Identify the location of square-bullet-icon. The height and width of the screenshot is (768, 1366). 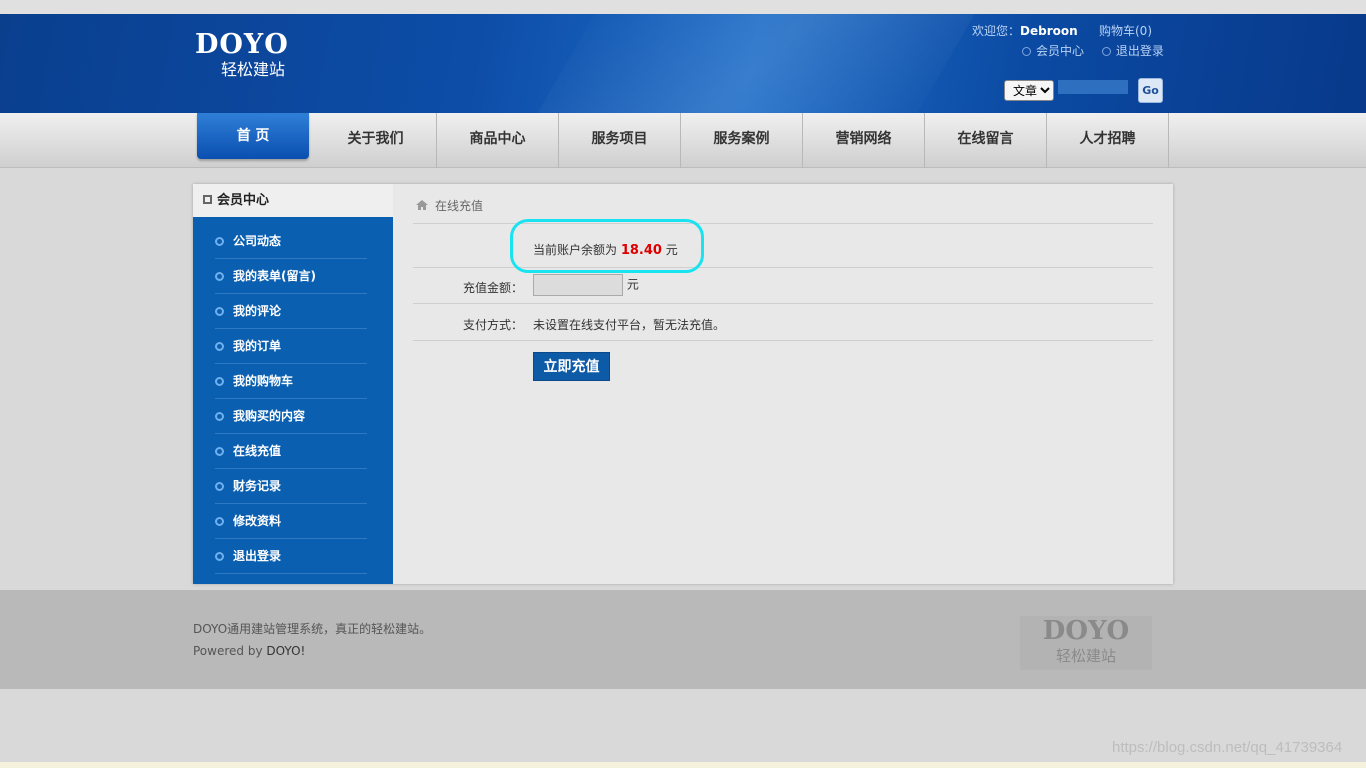
(207, 199).